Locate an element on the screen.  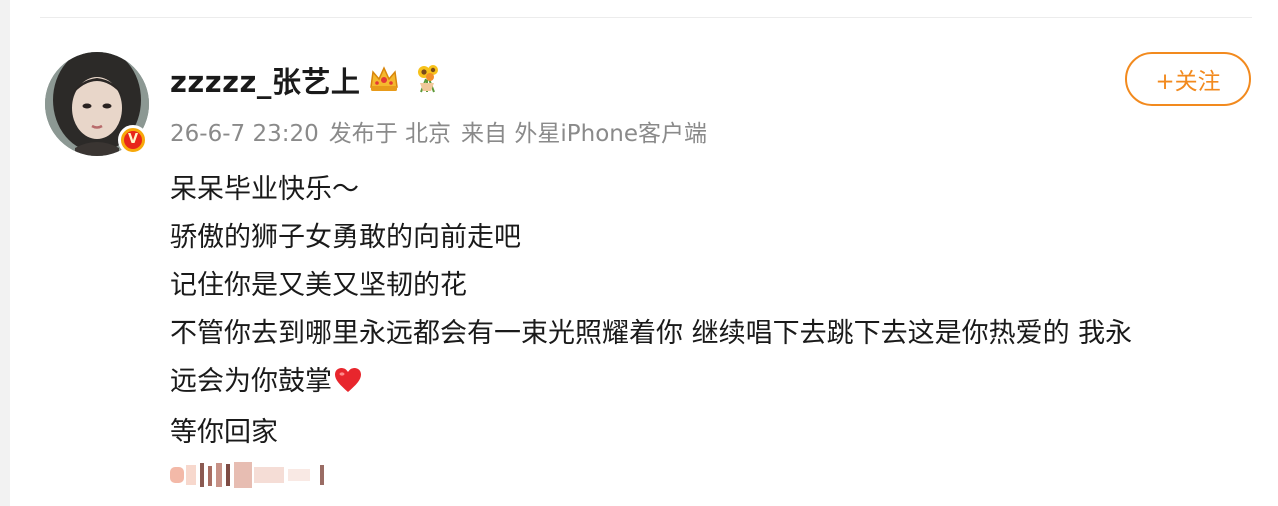
author-avatar: V is located at coordinates (97, 104).